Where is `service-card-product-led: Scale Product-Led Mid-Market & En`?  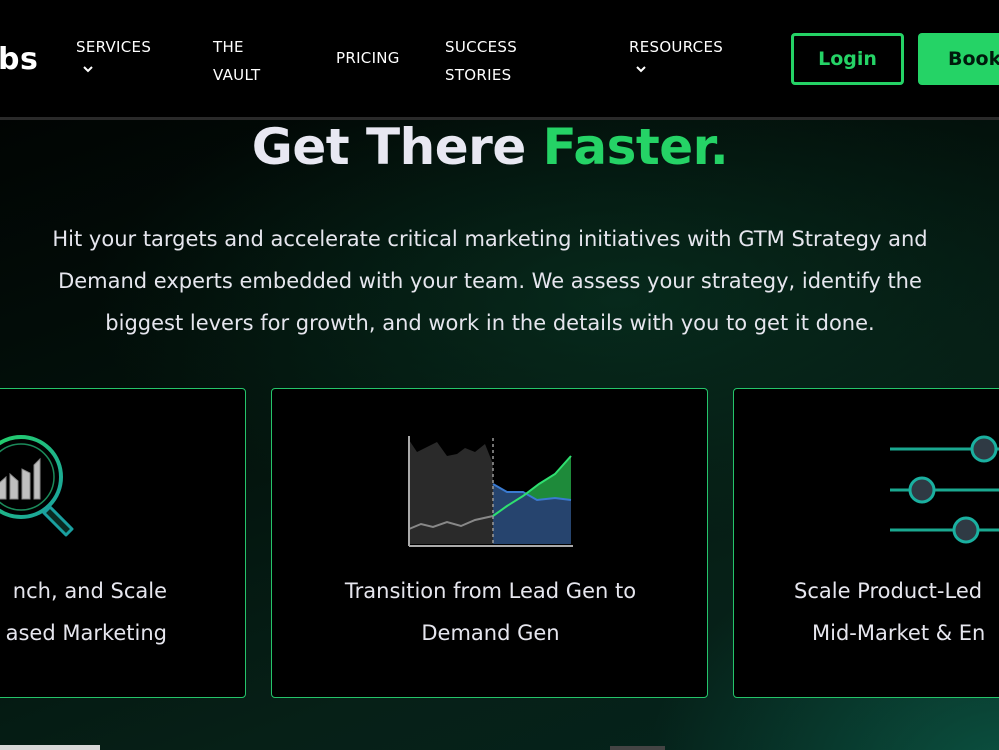
service-card-product-led: Scale Product-Led Mid-Market & En is located at coordinates (866, 543).